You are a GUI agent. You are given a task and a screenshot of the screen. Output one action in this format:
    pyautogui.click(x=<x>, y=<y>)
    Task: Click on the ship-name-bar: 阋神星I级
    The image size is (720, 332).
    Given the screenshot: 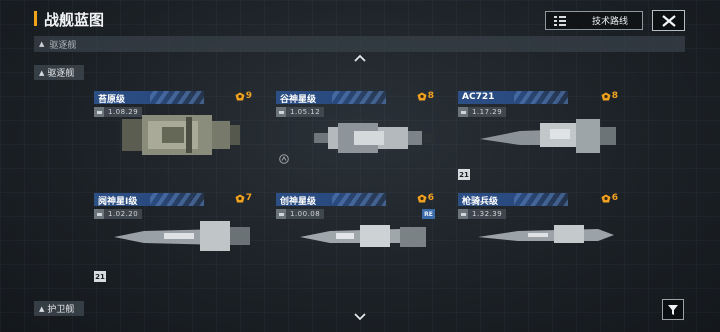 What is the action you would take?
    pyautogui.click(x=149, y=199)
    